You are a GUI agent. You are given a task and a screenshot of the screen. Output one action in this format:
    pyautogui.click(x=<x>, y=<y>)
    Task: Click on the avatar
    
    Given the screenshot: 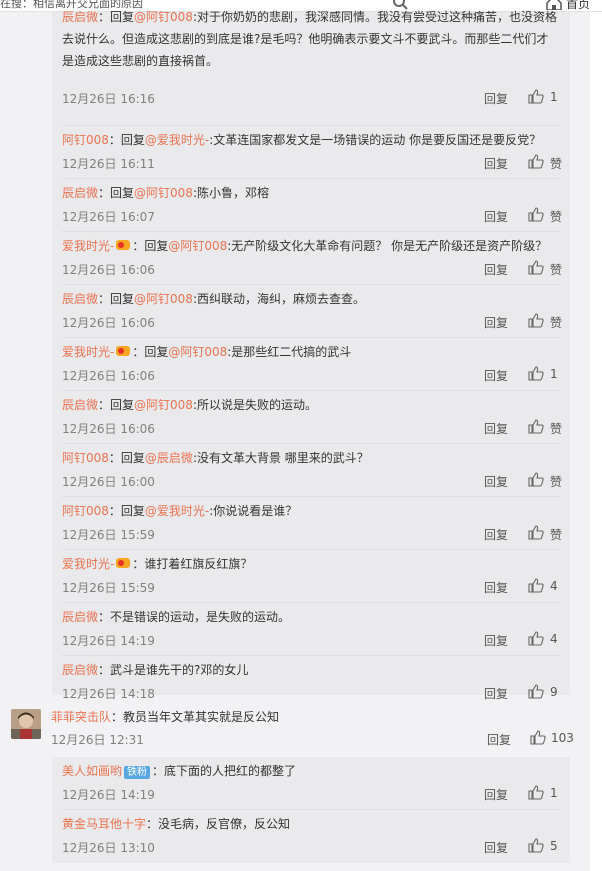 What is the action you would take?
    pyautogui.click(x=26, y=724)
    